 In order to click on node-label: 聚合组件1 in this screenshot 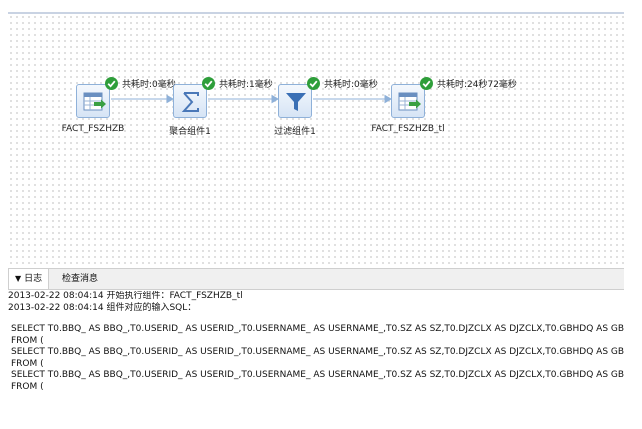, I will do `click(190, 132)`.